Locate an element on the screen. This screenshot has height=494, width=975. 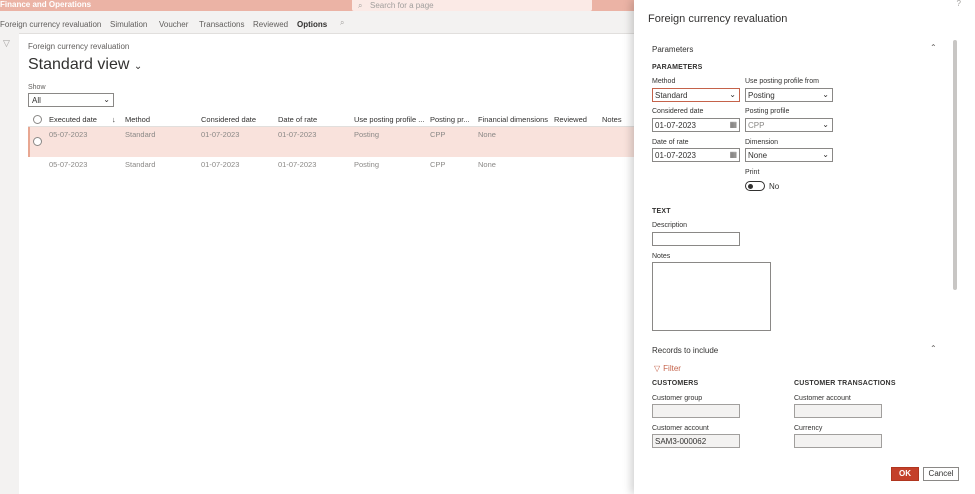
column-notes: Notes is located at coordinates (612, 119).